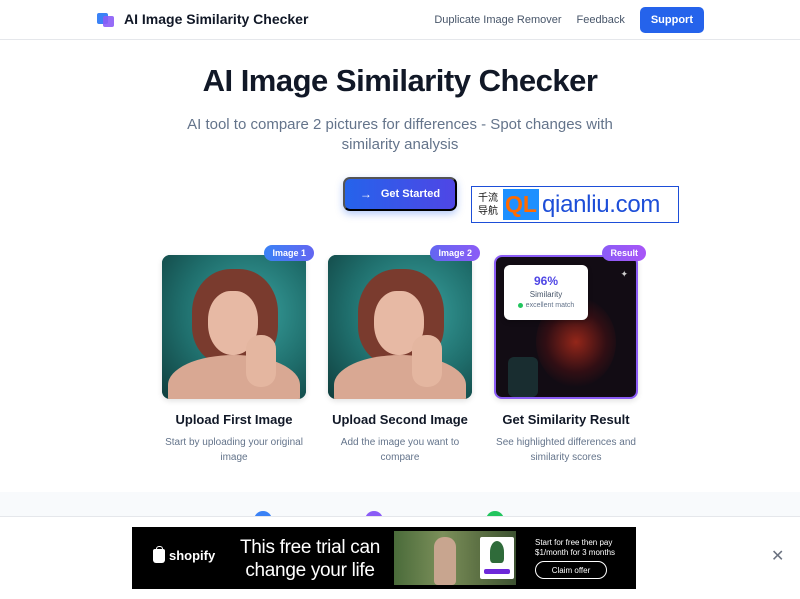 This screenshot has height=599, width=800. I want to click on shopify-logo: shopify, so click(184, 554).